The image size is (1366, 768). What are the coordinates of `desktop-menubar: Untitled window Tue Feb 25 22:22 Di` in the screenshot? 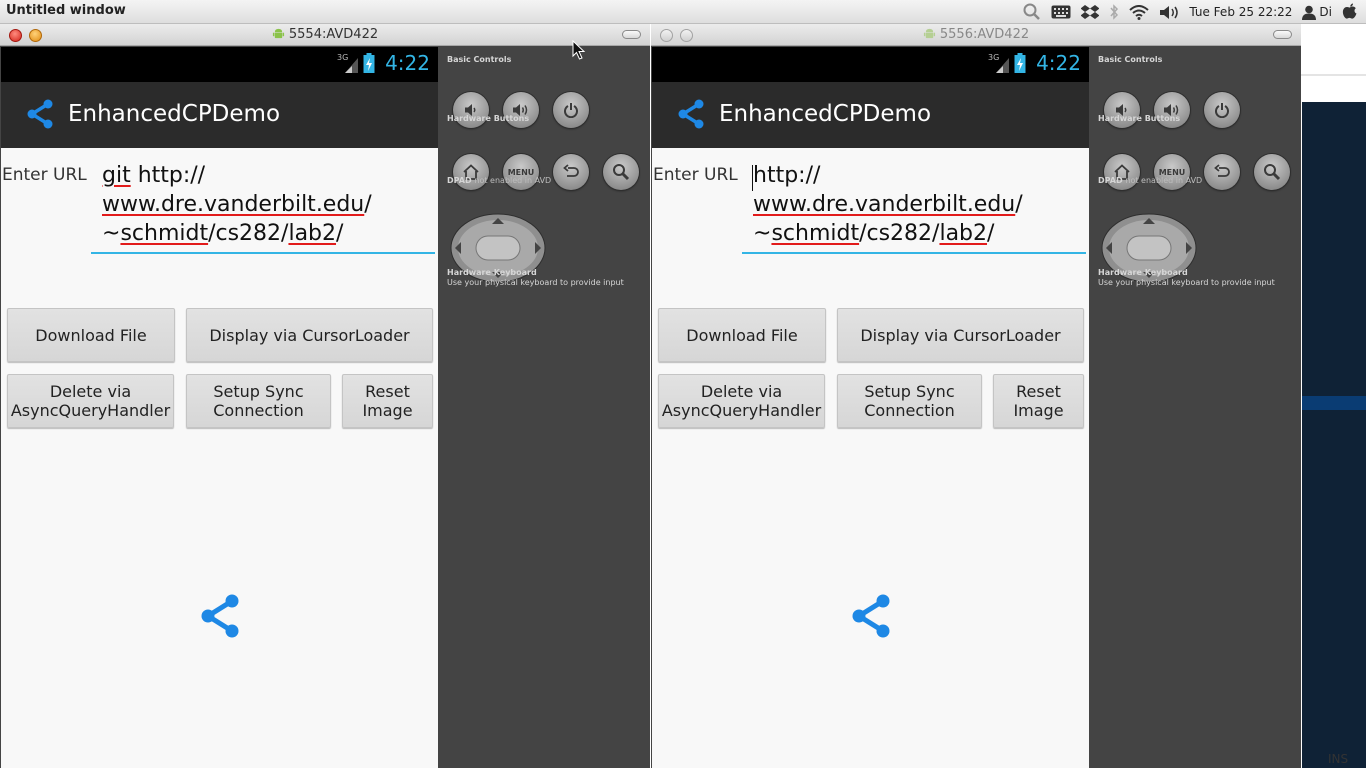 It's located at (683, 12).